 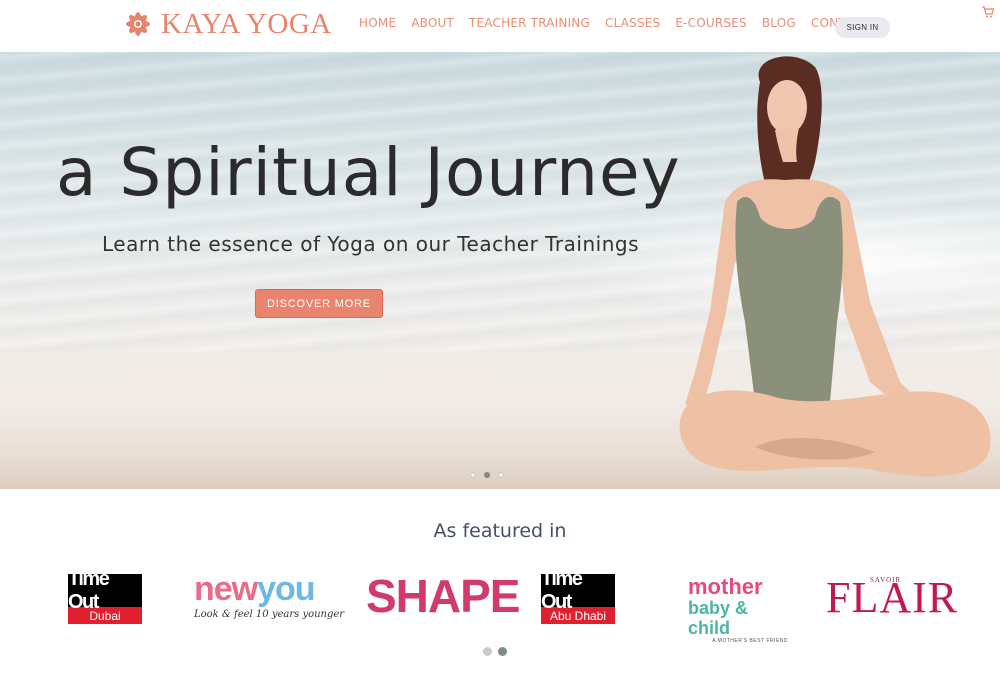 What do you see at coordinates (226, 589) in the screenshot?
I see `logo-text: new` at bounding box center [226, 589].